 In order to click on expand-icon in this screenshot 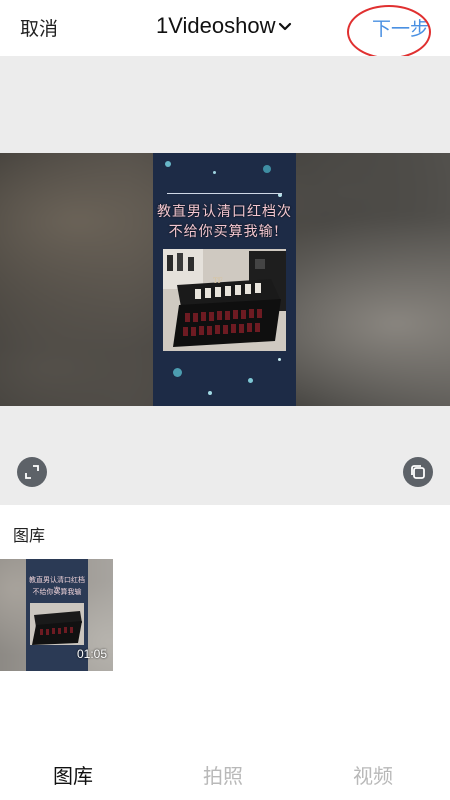, I will do `click(32, 472)`.